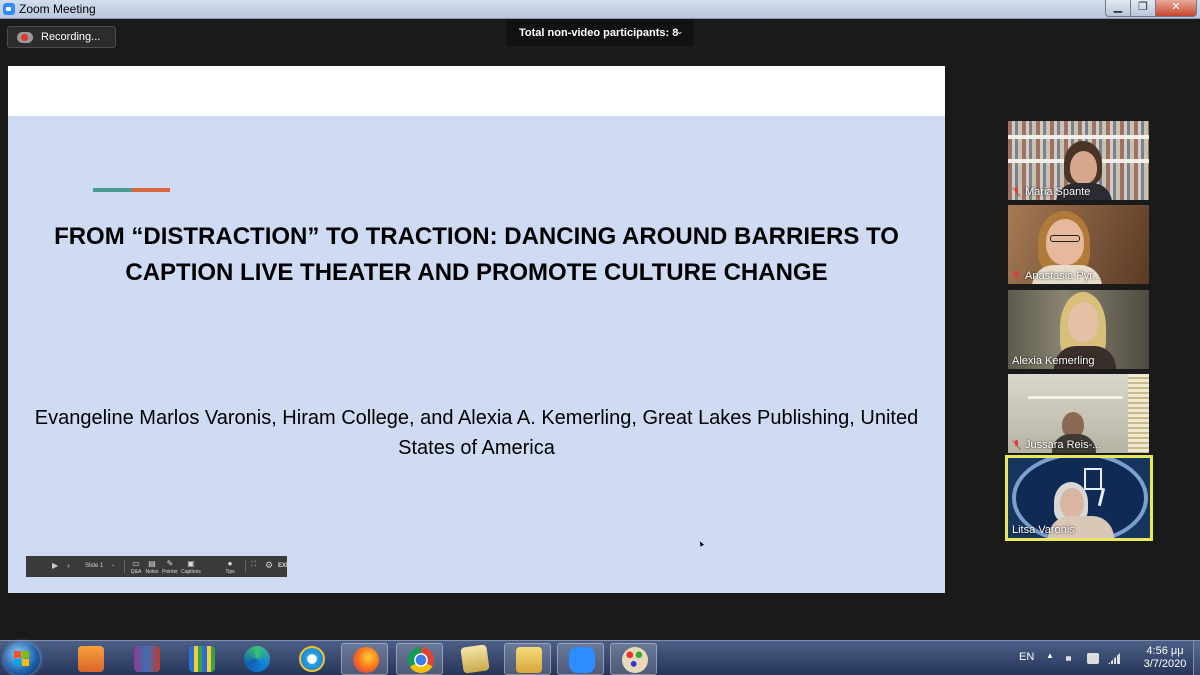 The image size is (1200, 675). I want to click on image-viewer-icon, so click(475, 659).